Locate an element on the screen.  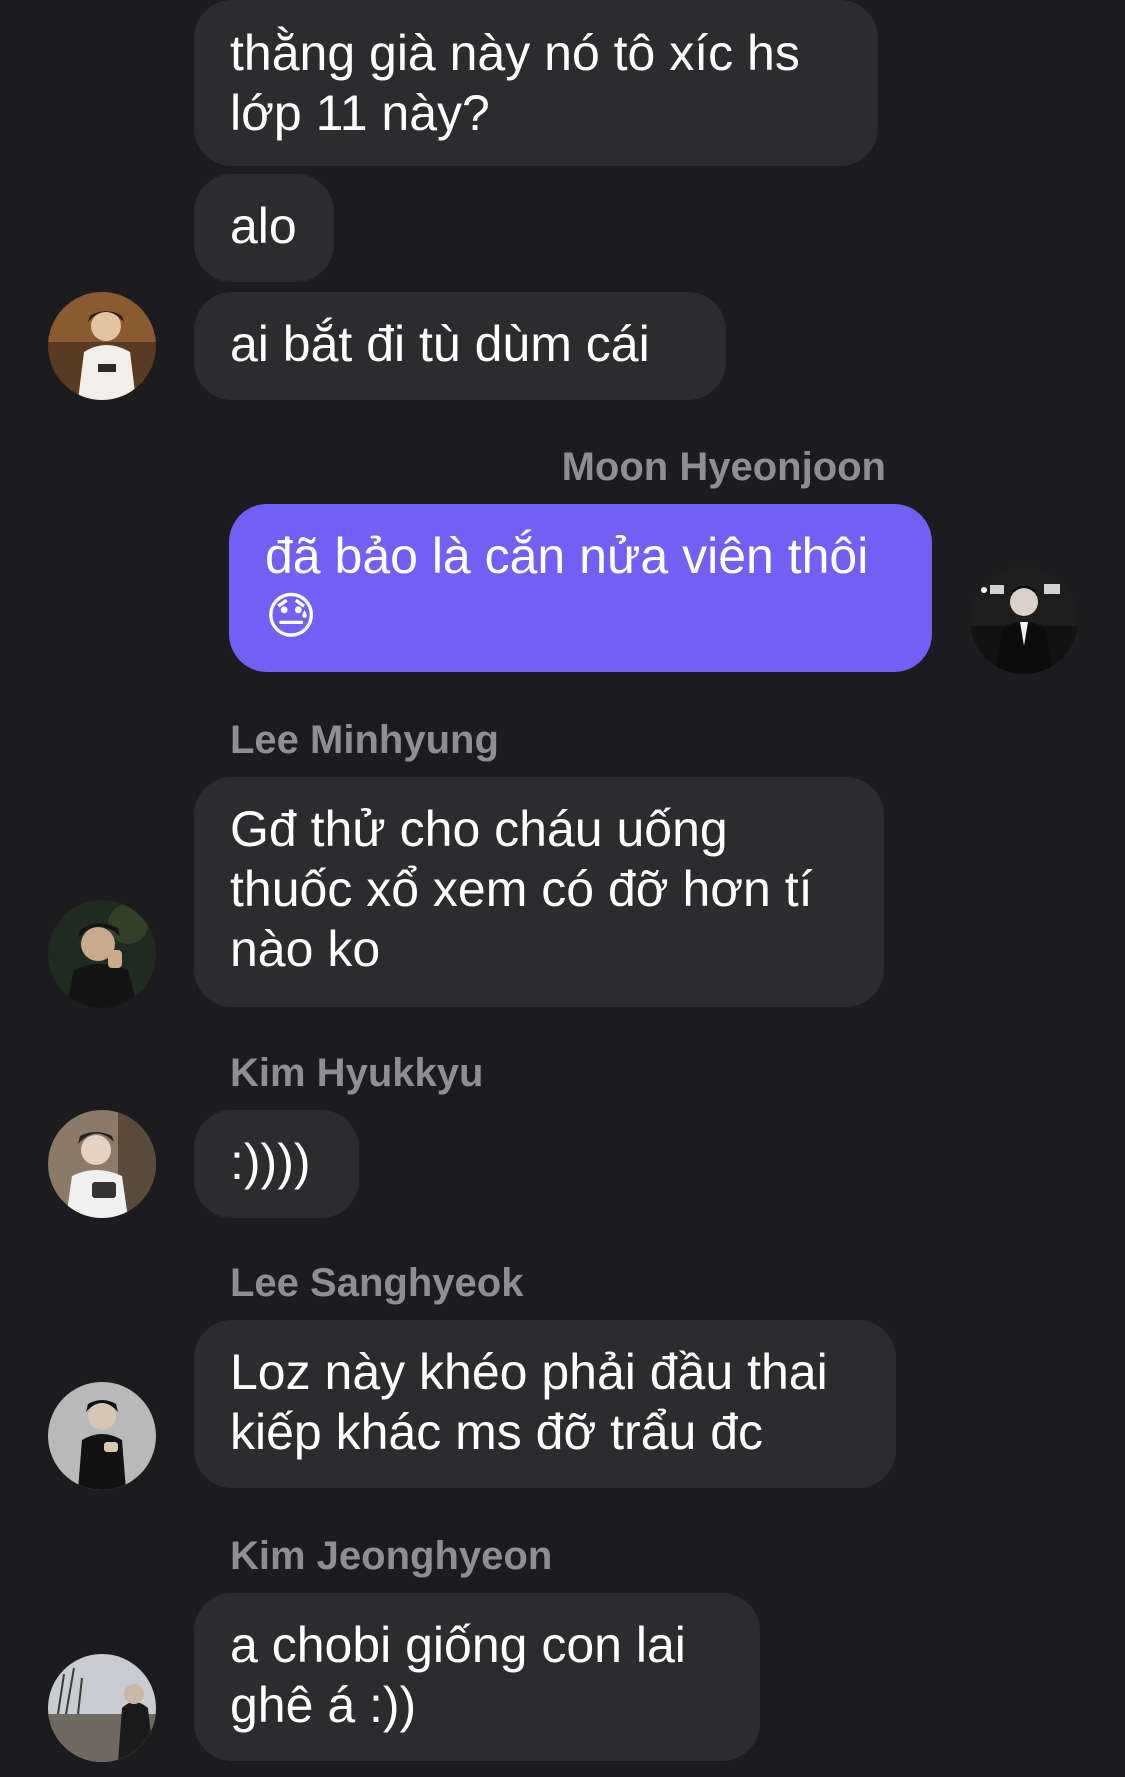
message-bubble: :)))) is located at coordinates (276, 1164).